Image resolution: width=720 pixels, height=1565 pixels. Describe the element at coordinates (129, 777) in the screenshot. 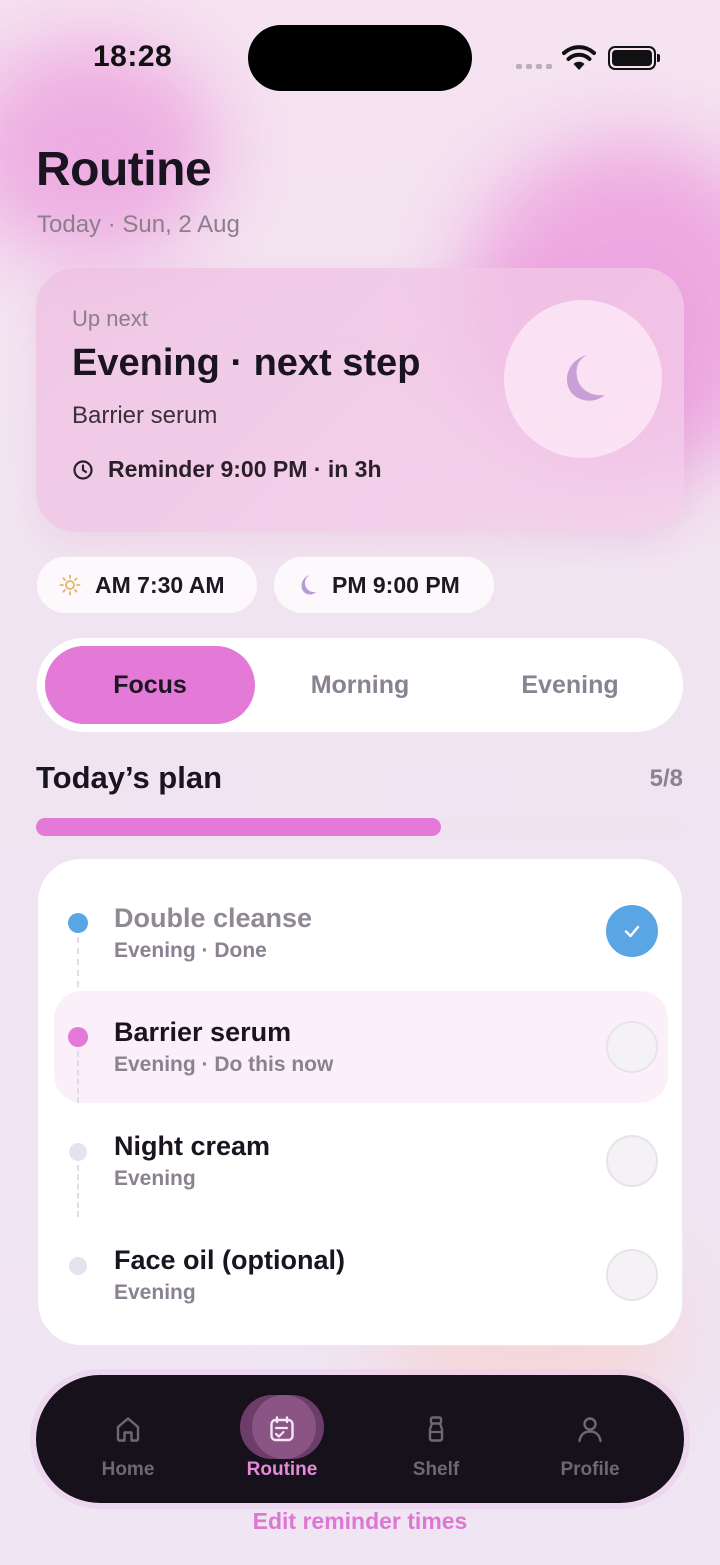

I see `plan-title: Today’s plan` at that location.